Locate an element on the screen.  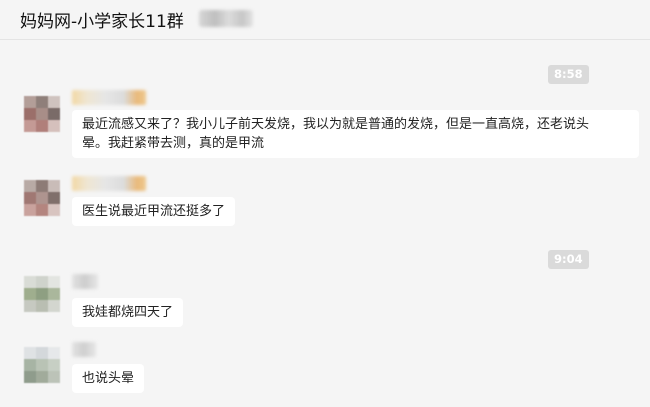
message-text: 也说头晕 is located at coordinates (108, 378).